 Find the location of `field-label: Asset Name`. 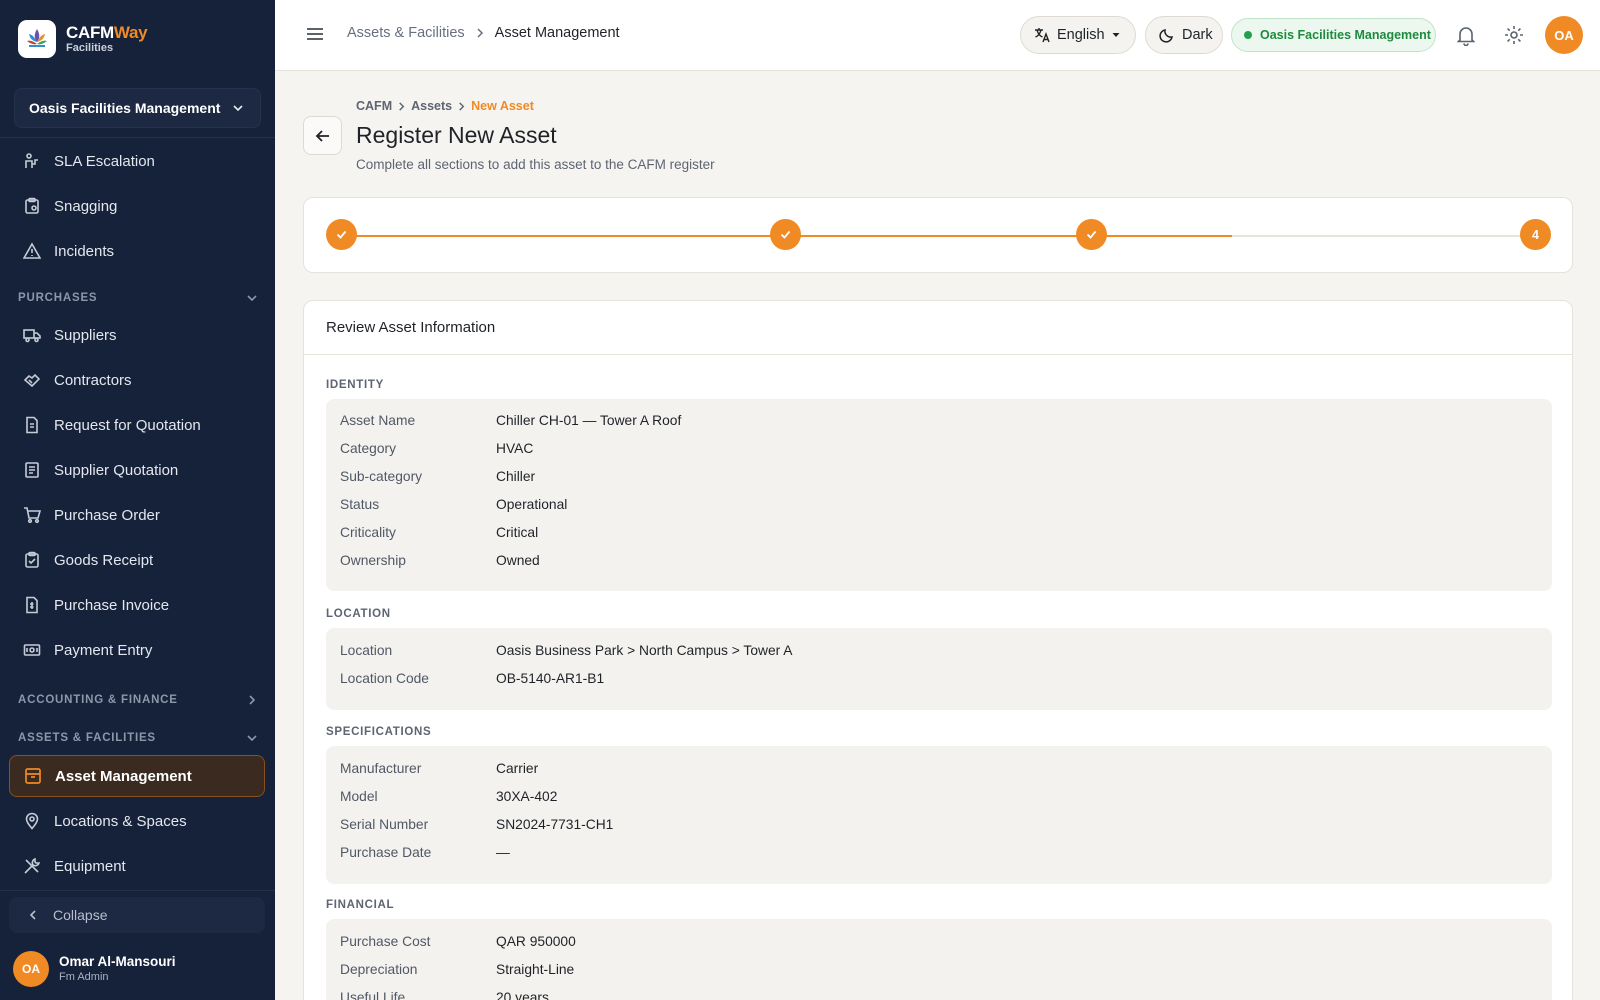

field-label: Asset Name is located at coordinates (378, 420).